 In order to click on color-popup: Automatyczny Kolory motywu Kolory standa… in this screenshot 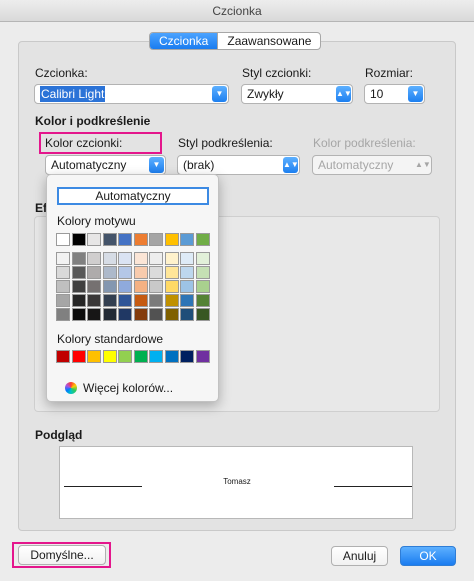, I will do `click(132, 288)`.